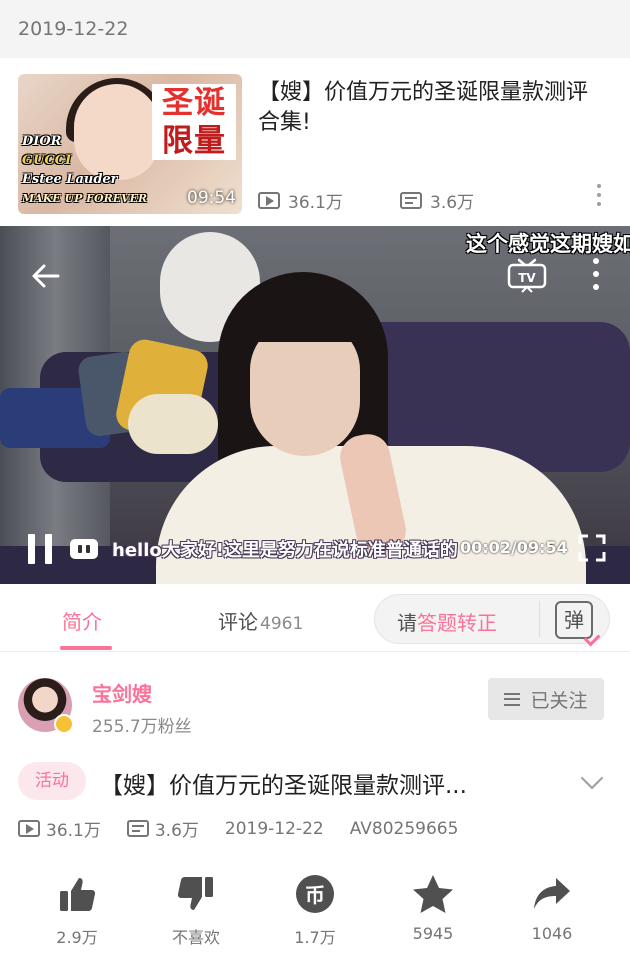 The height and width of the screenshot is (974, 630). I want to click on thumbnail-tag-line: 圣诞, so click(194, 103).